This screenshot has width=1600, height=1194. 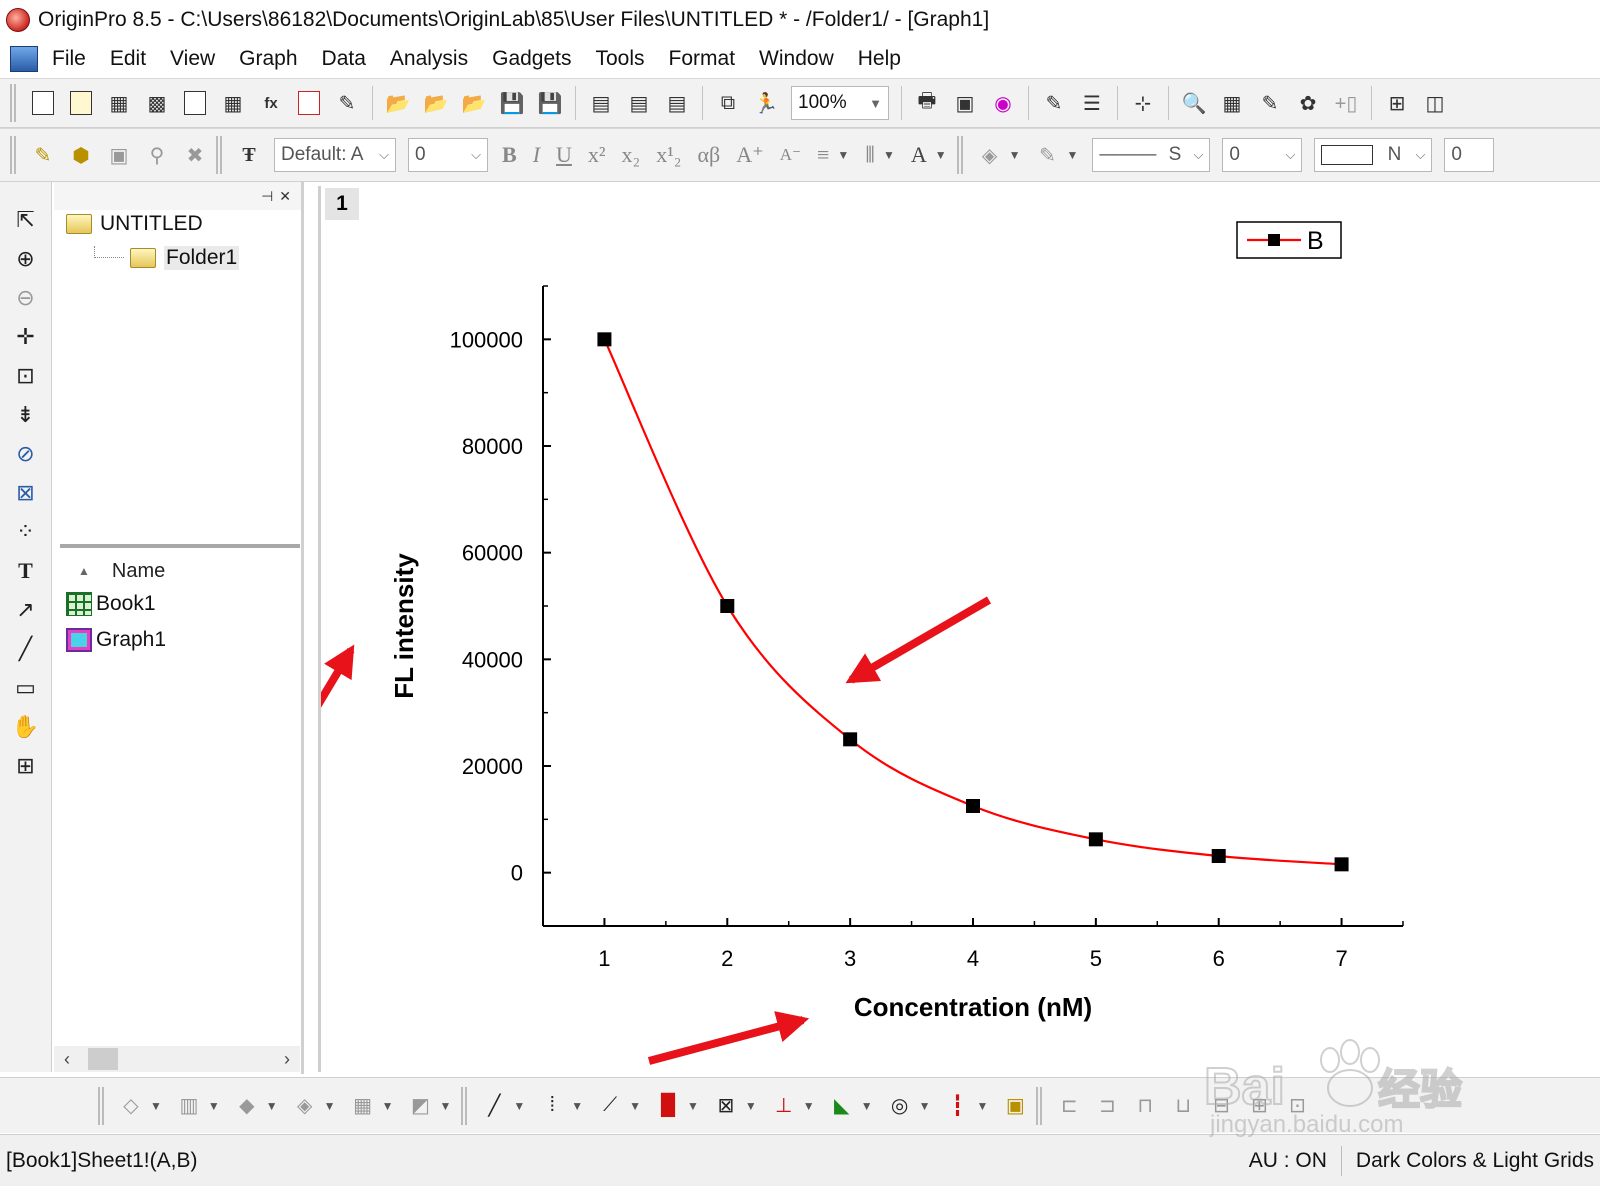 I want to click on code-builder-icon: ▦, so click(x=1232, y=103).